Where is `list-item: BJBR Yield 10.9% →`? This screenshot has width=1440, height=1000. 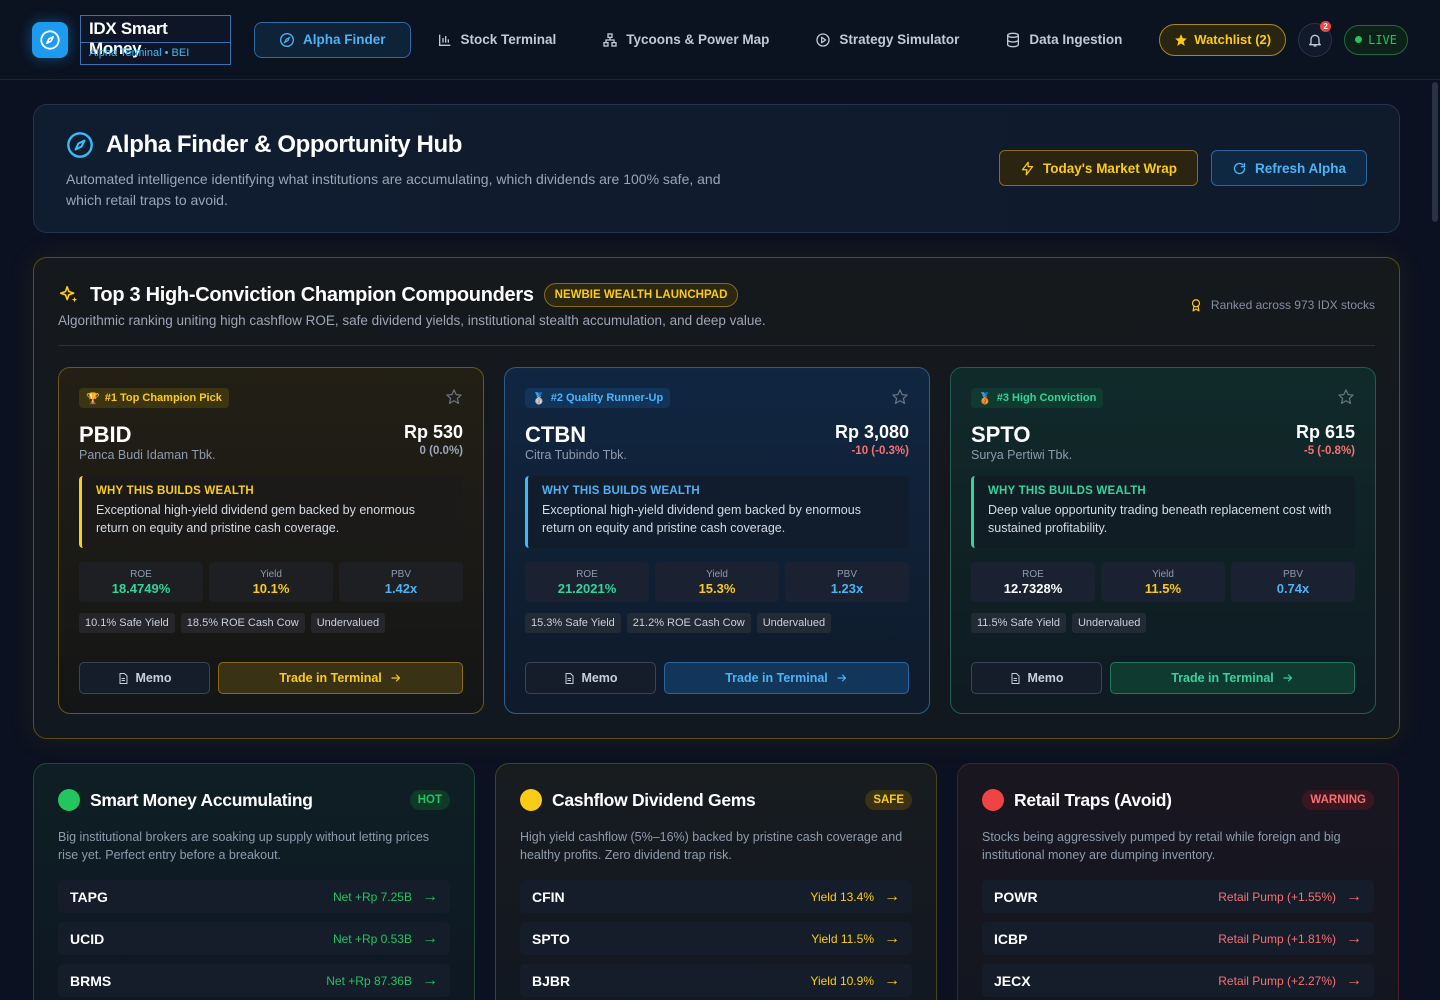
list-item: BJBR Yield 10.9% → is located at coordinates (716, 980).